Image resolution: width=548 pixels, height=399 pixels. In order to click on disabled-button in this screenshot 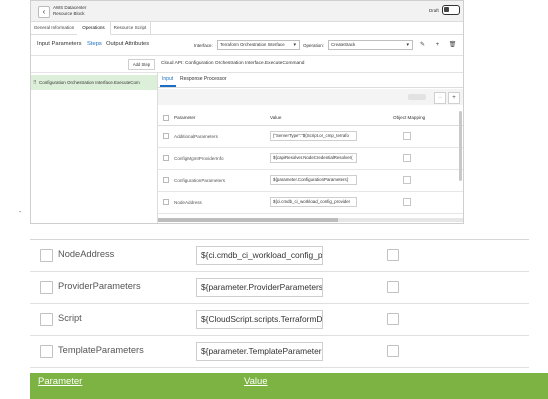, I will do `click(417, 97)`.